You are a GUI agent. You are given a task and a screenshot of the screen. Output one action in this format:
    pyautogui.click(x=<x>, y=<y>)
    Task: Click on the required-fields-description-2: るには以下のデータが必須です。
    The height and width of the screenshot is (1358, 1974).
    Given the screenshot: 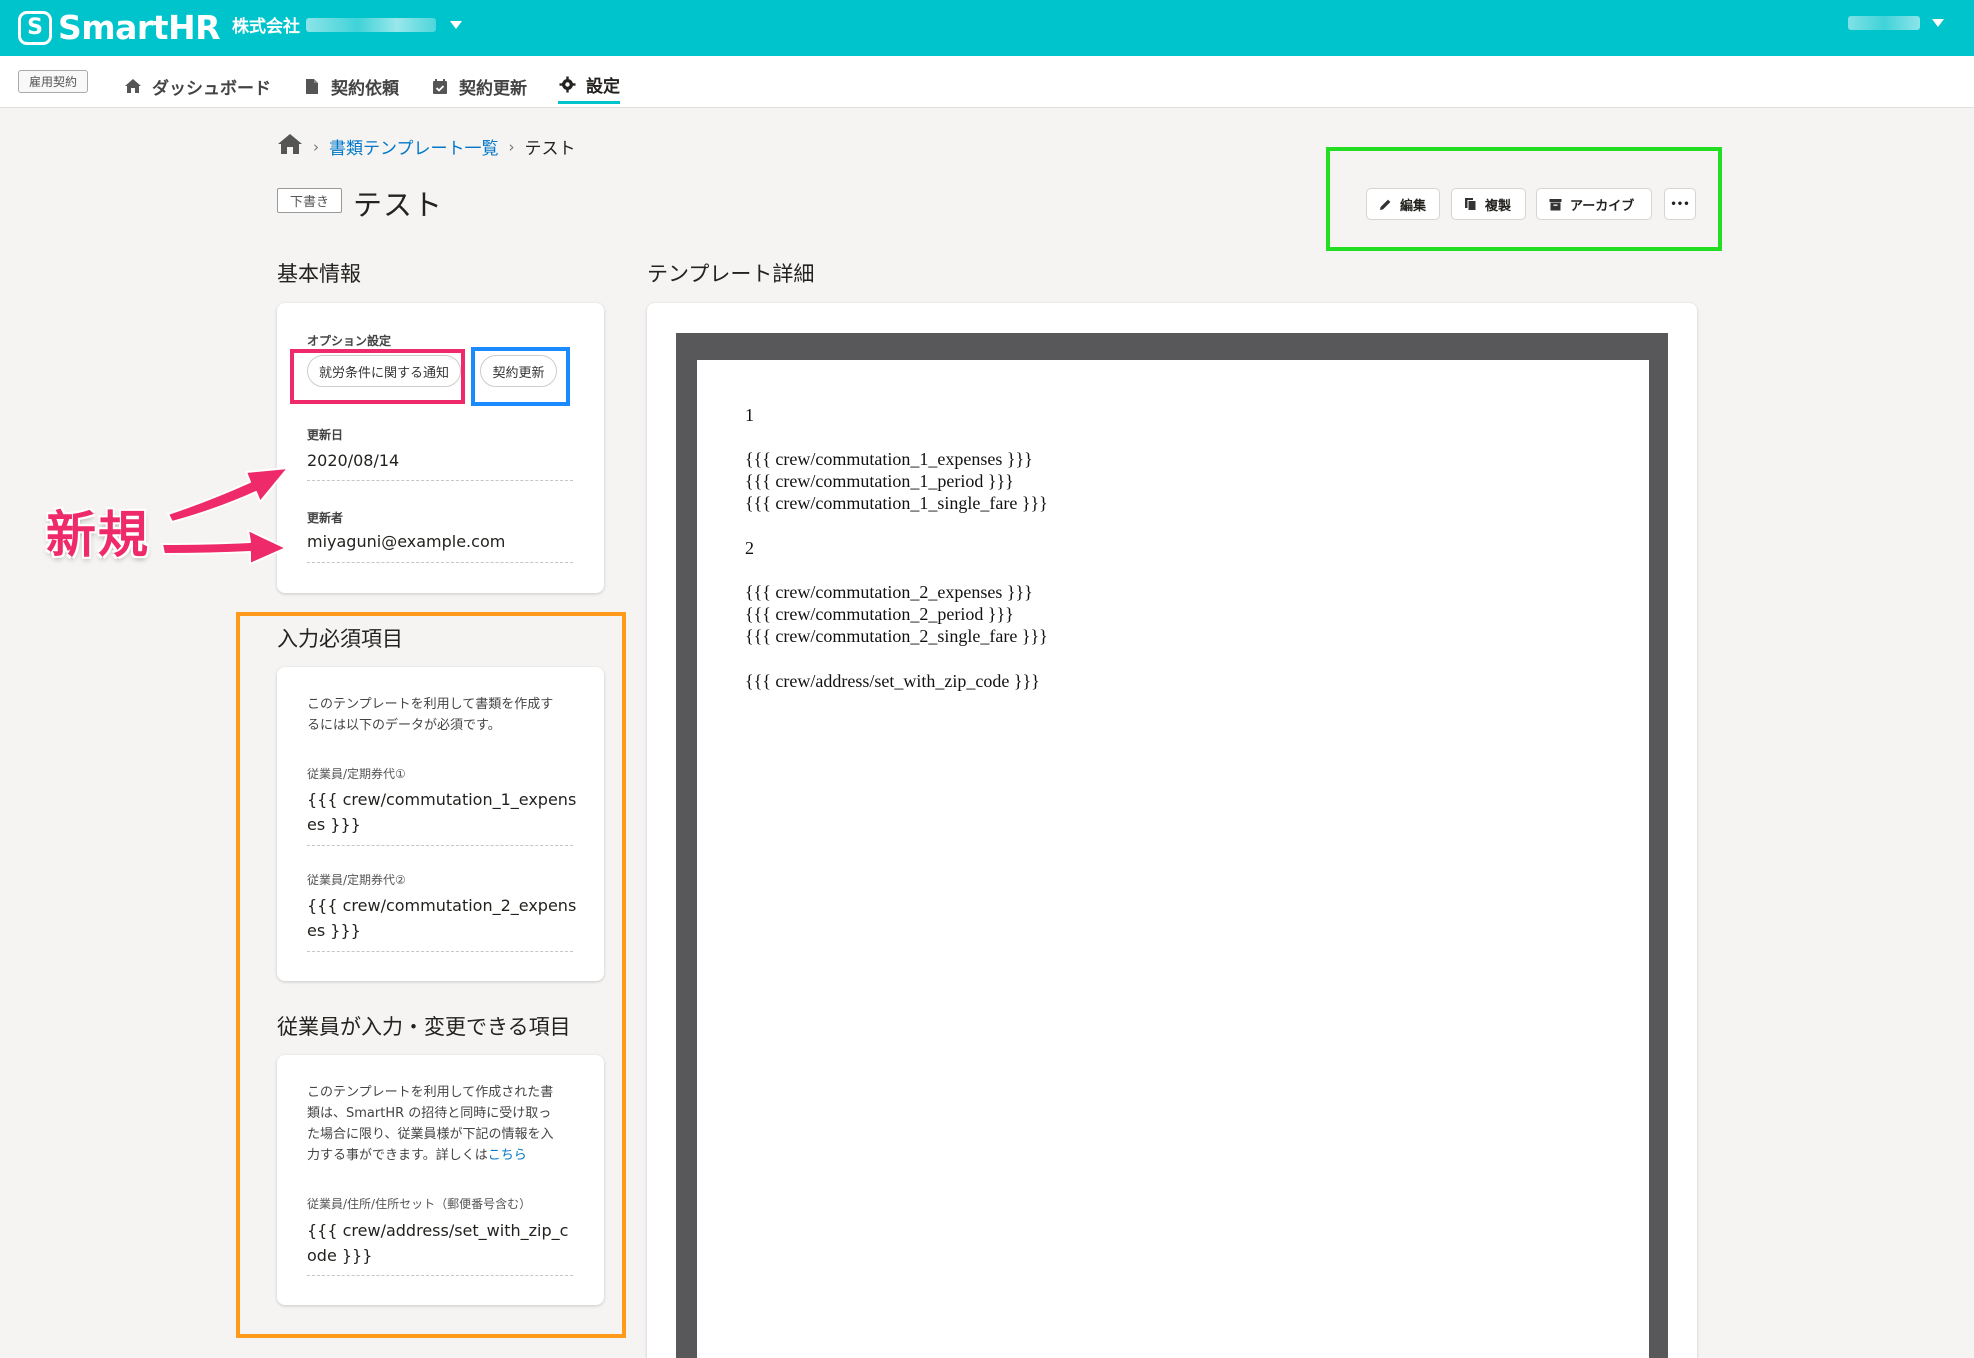 What is the action you would take?
    pyautogui.click(x=404, y=725)
    